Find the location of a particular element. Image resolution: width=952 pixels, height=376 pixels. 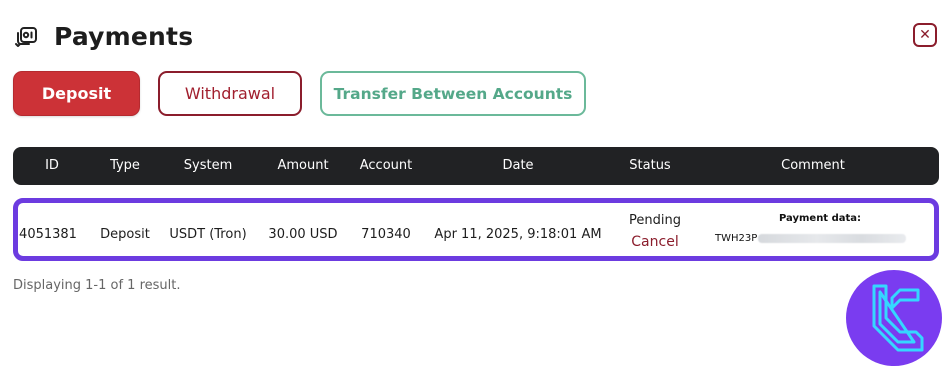

withdrawal-button: Withdrawal is located at coordinates (230, 93).